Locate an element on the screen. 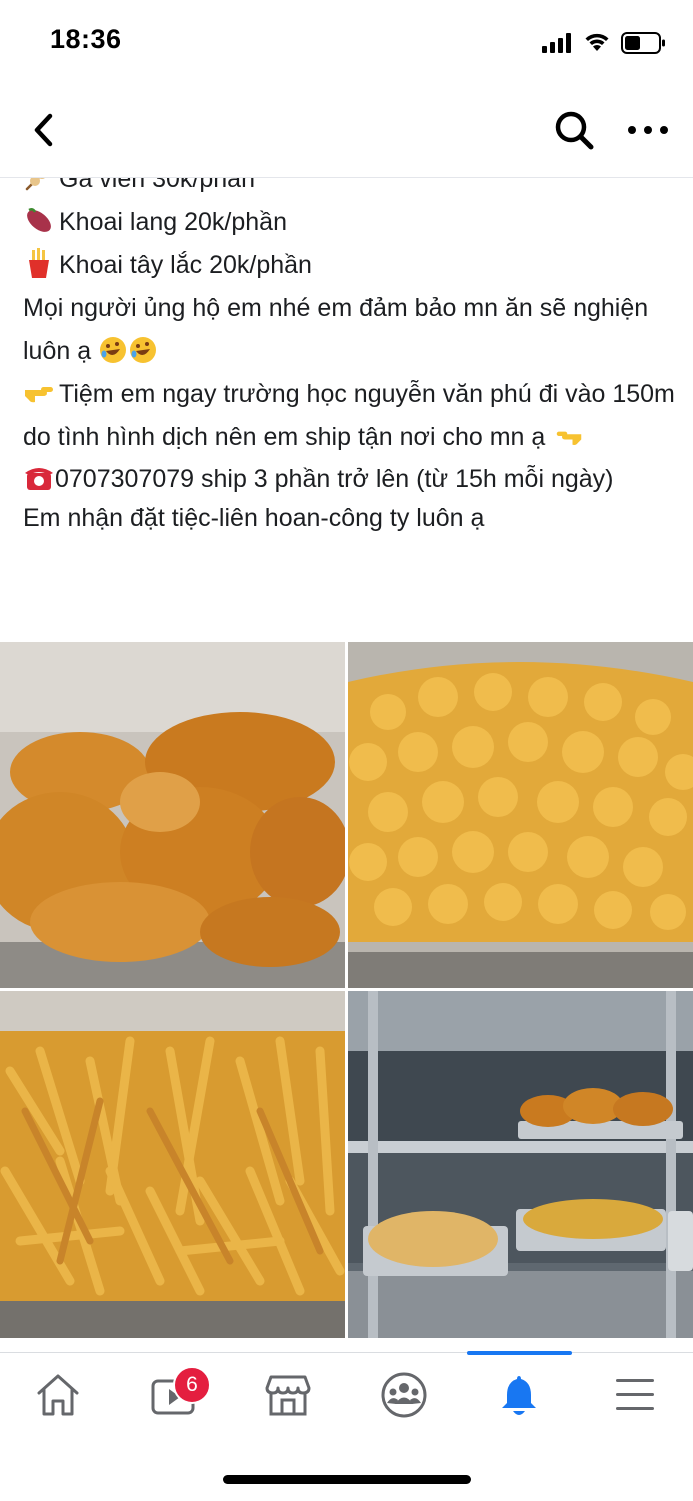  bell-icon is located at coordinates (518, 1395).